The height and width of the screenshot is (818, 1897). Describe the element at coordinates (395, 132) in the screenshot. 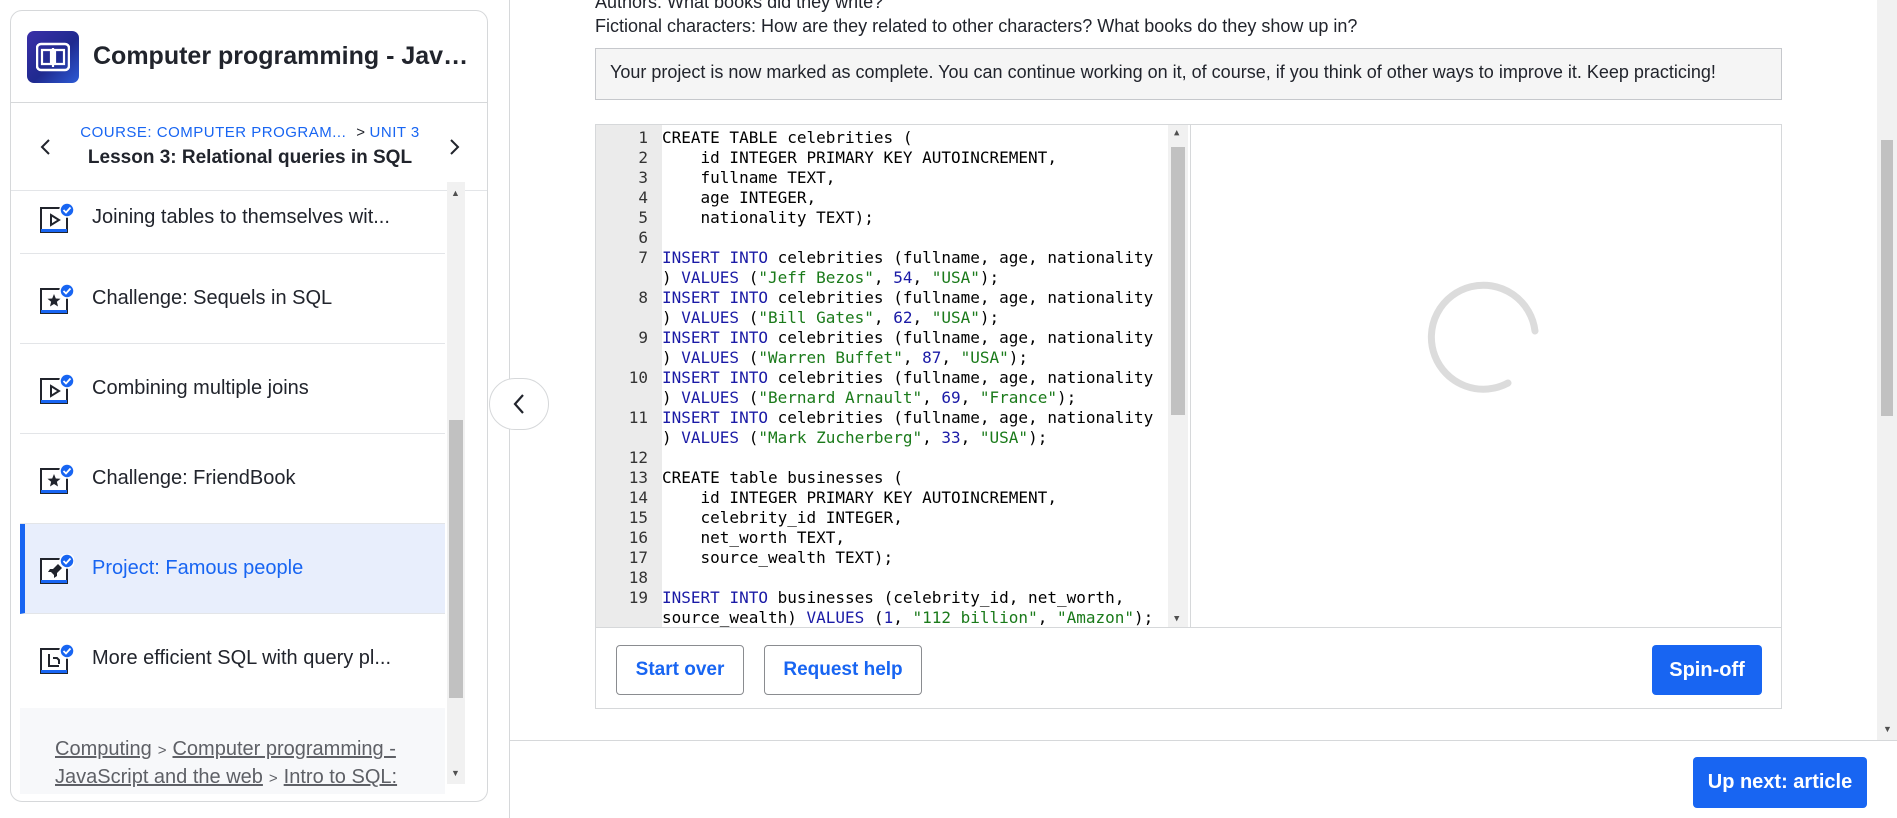

I see `unit-crumb-link: UNIT 3` at that location.